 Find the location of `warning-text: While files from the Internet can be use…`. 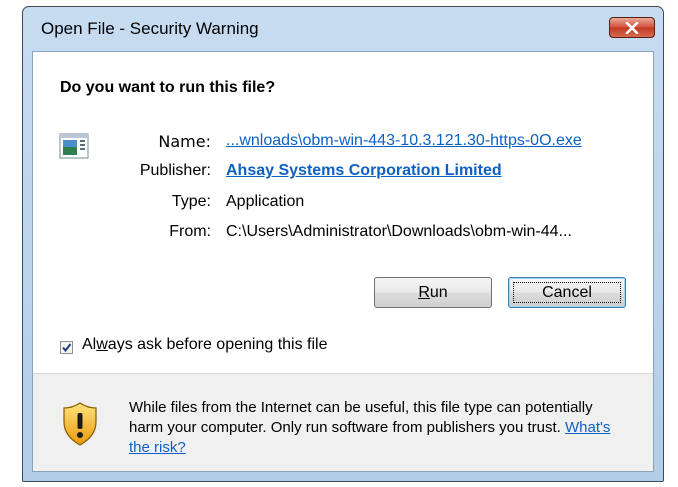

warning-text: While files from the Internet can be use… is located at coordinates (379, 428).